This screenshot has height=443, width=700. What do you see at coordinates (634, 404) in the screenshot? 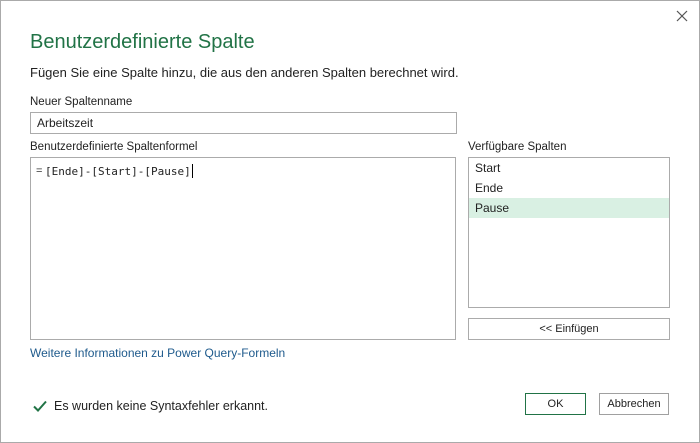
I see `cancel-button: Abbrechen` at bounding box center [634, 404].